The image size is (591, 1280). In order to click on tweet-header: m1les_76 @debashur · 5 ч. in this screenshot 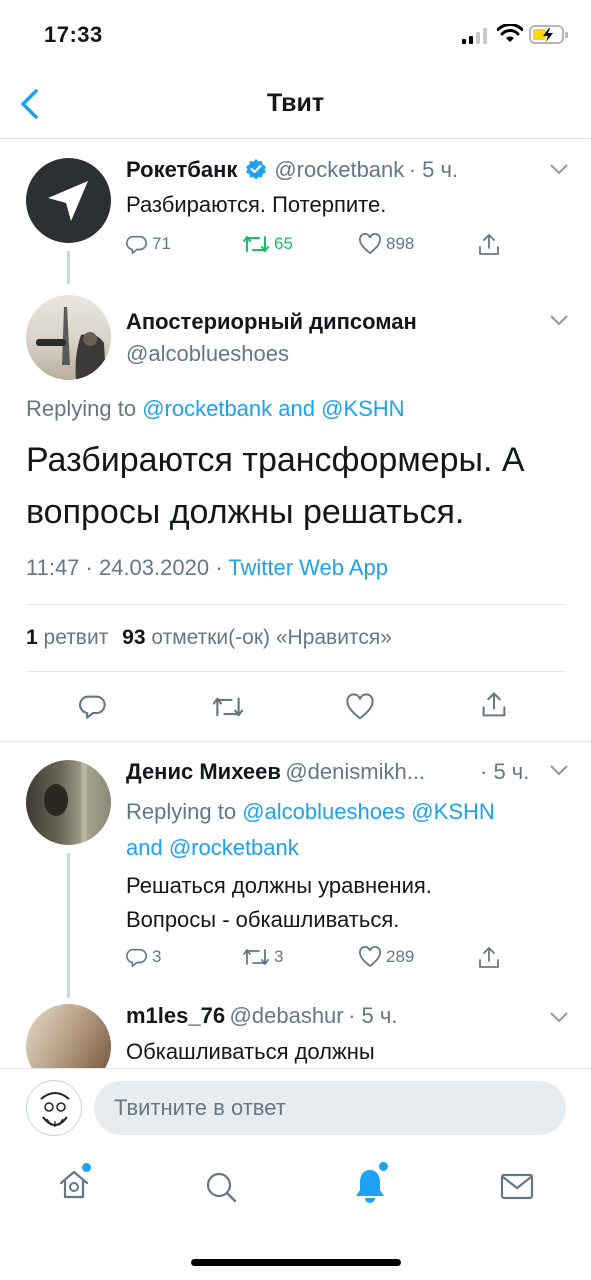, I will do `click(261, 1016)`.